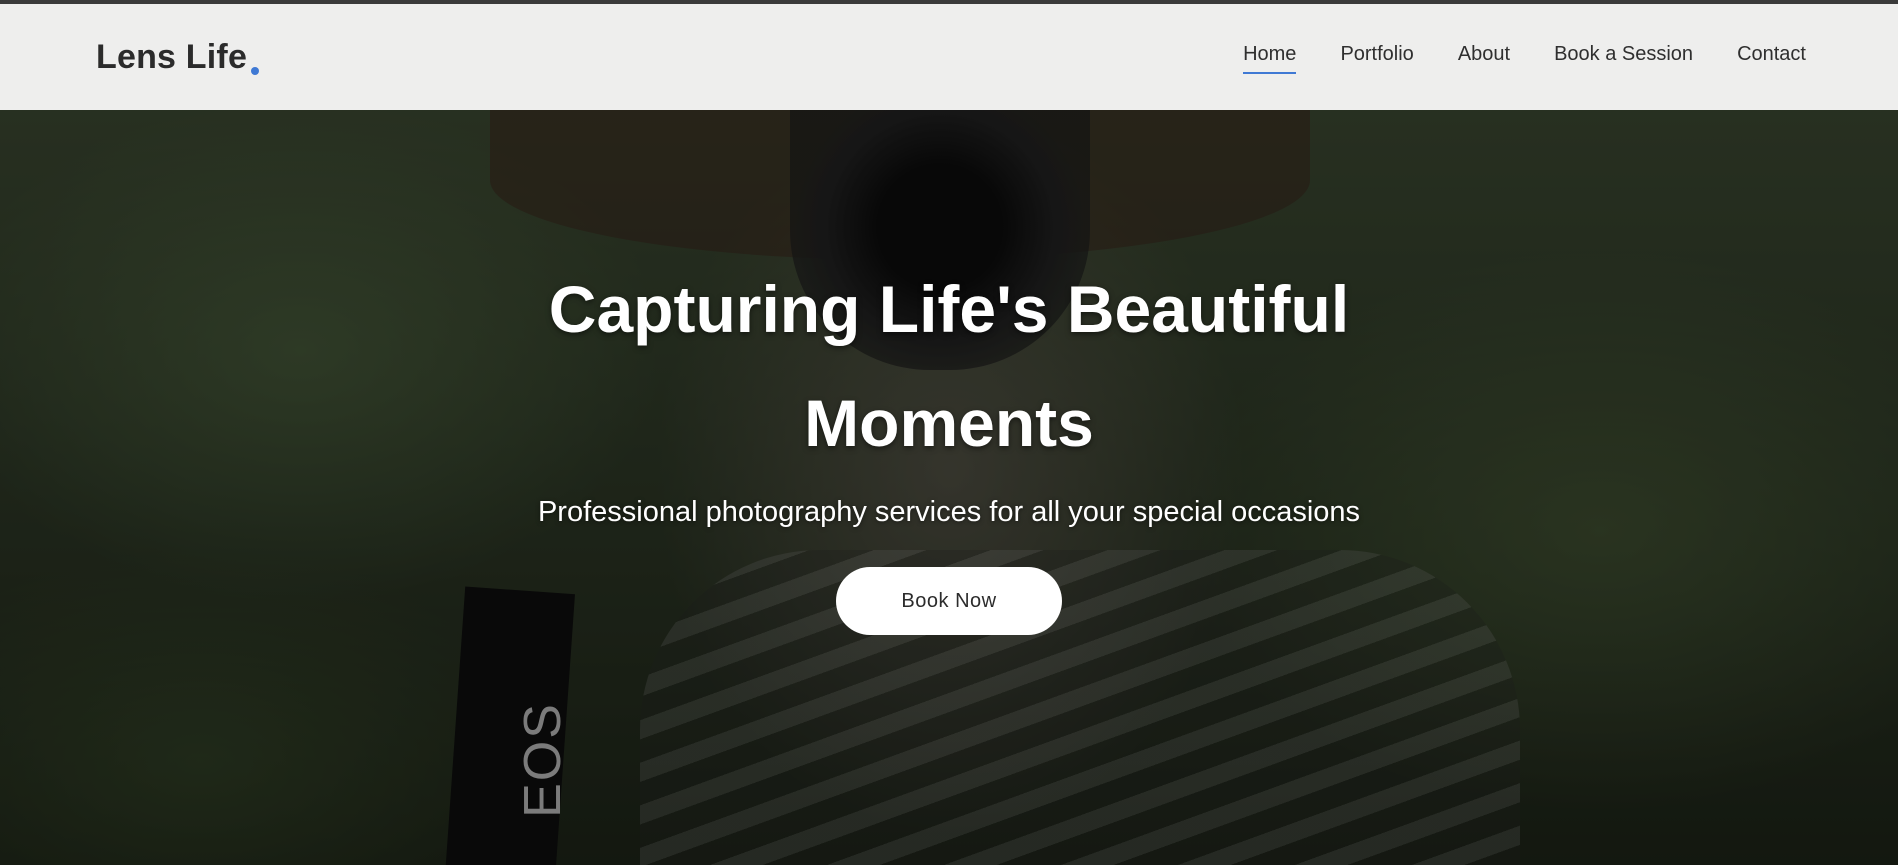 The height and width of the screenshot is (865, 1898). I want to click on nav-item-home: Home, so click(1270, 58).